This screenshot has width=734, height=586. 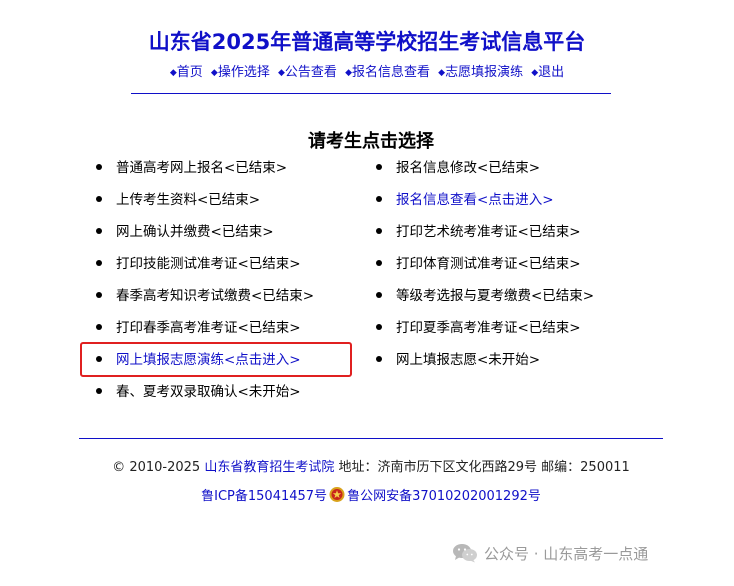 I want to click on option-registration: 普通高考网上报名<已结束>, so click(x=205, y=172).